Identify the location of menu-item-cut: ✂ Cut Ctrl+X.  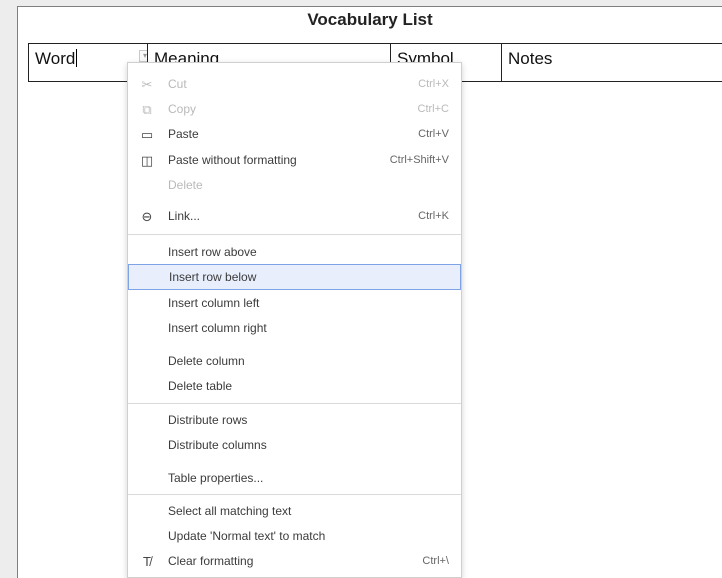
(294, 84).